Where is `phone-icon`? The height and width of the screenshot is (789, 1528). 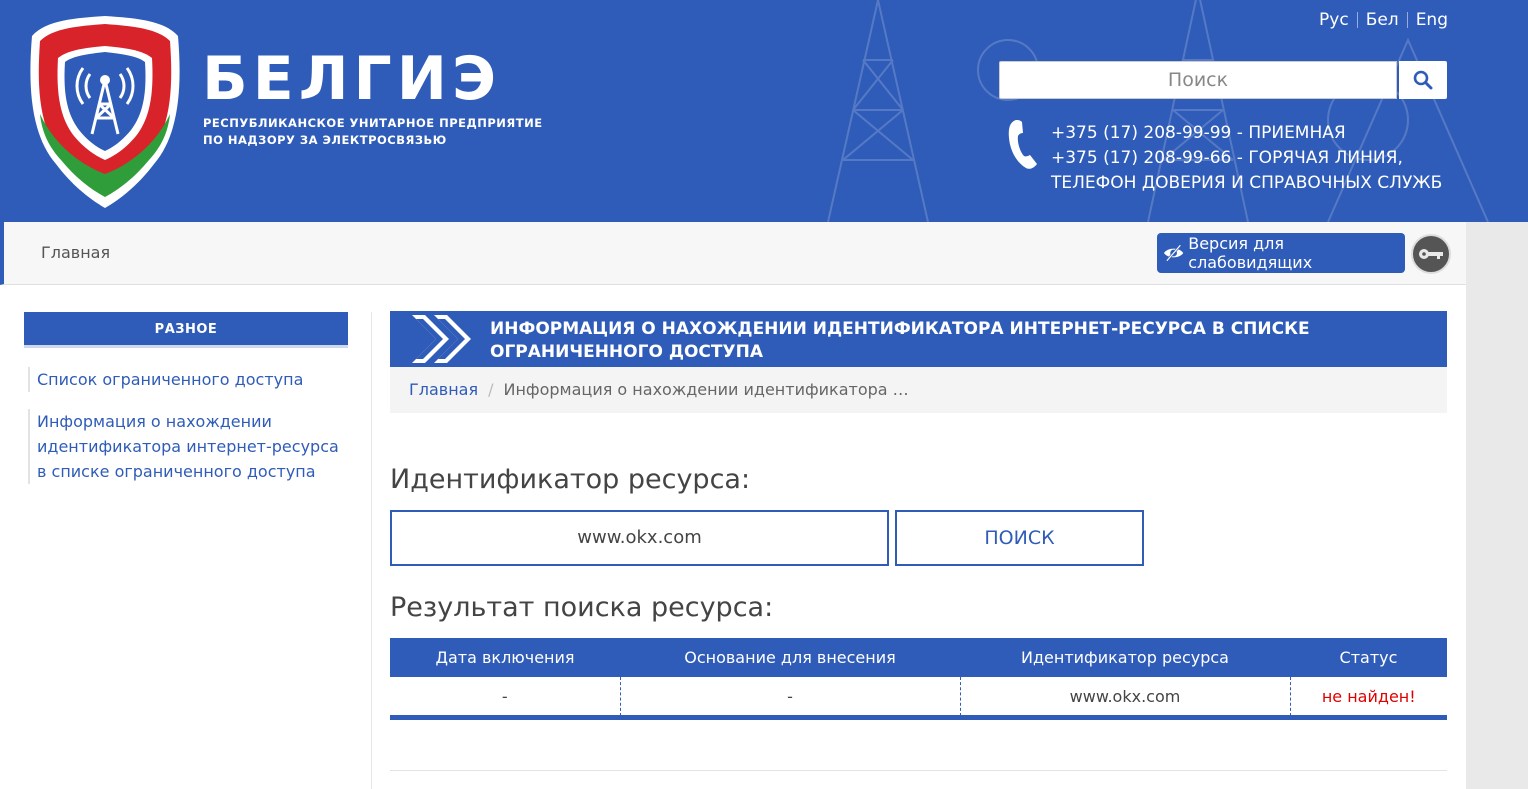 phone-icon is located at coordinates (1022, 144).